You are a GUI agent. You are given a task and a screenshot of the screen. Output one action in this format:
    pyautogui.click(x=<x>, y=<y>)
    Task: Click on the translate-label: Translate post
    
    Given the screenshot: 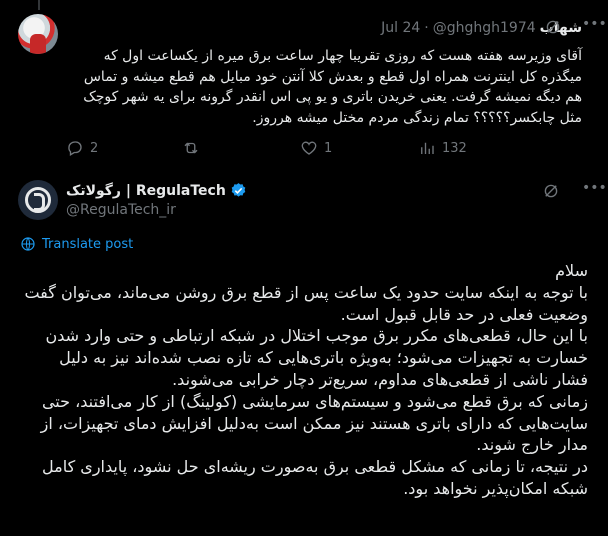 What is the action you would take?
    pyautogui.click(x=87, y=244)
    